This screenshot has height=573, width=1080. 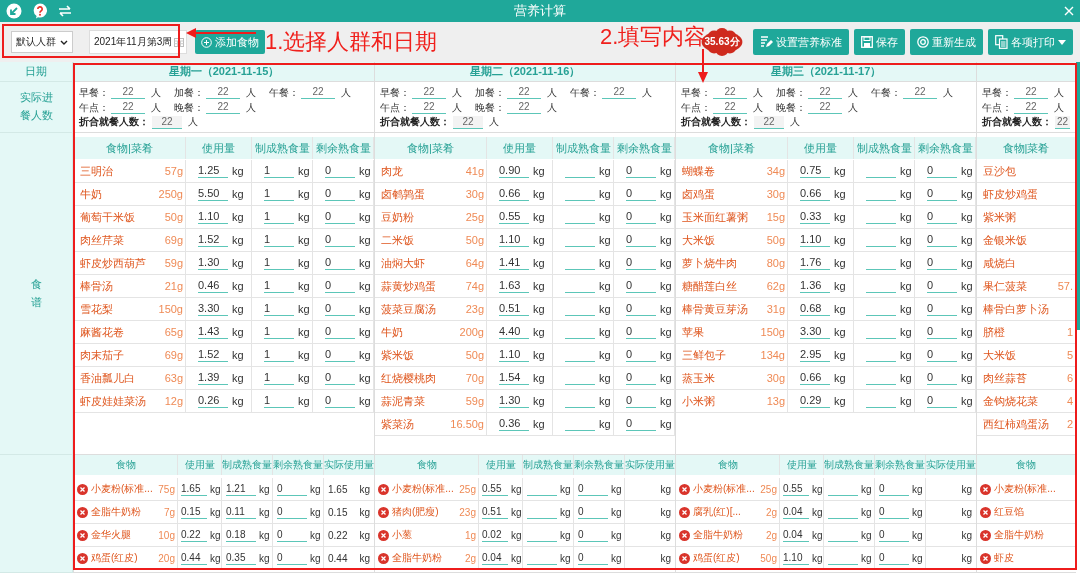 I want to click on amount-field: 0.02, so click(x=495, y=535).